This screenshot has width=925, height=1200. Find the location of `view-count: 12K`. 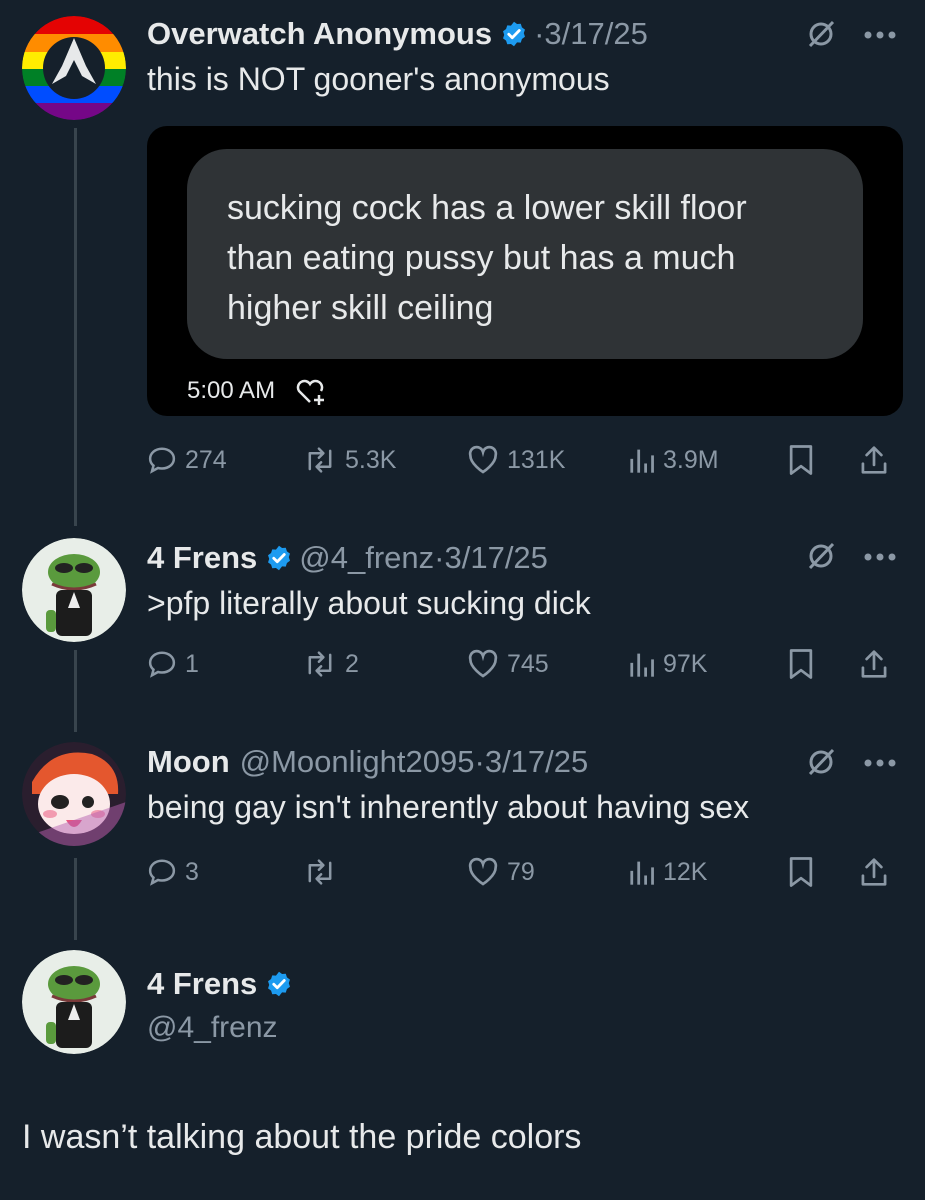

view-count: 12K is located at coordinates (685, 871).